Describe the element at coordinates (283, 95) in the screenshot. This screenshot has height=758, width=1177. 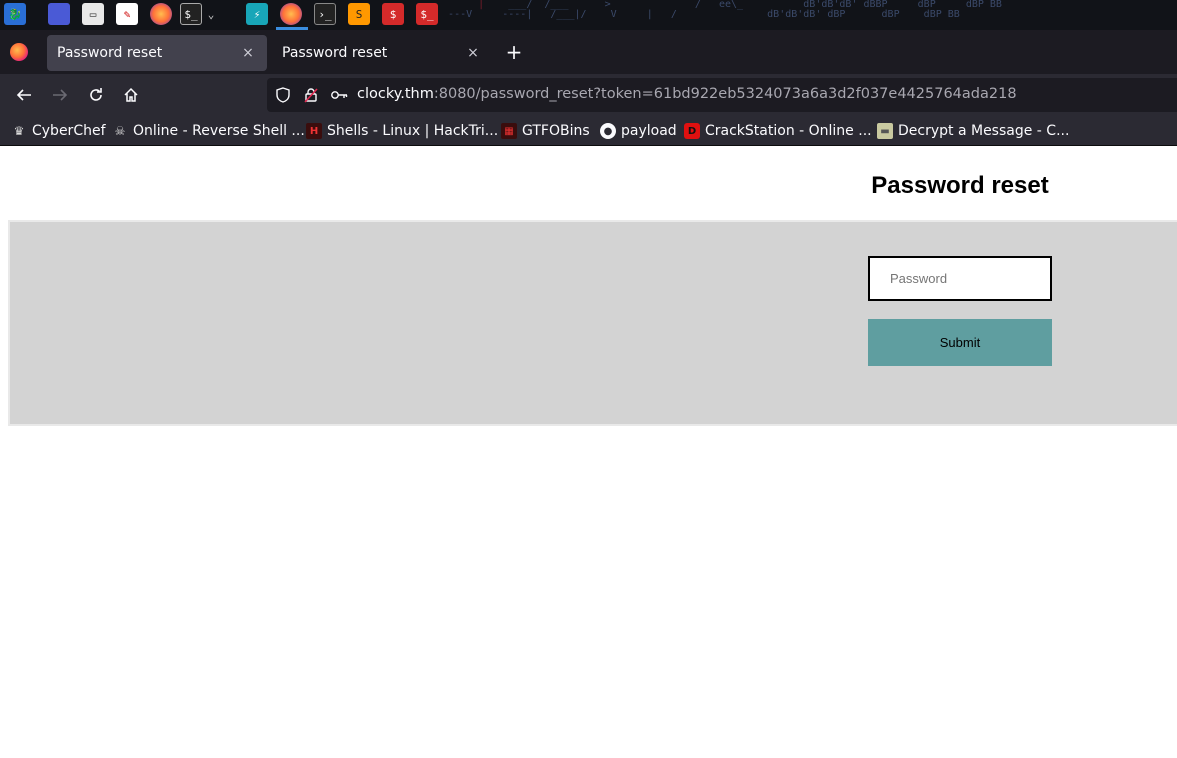
I see `shield-icon` at that location.